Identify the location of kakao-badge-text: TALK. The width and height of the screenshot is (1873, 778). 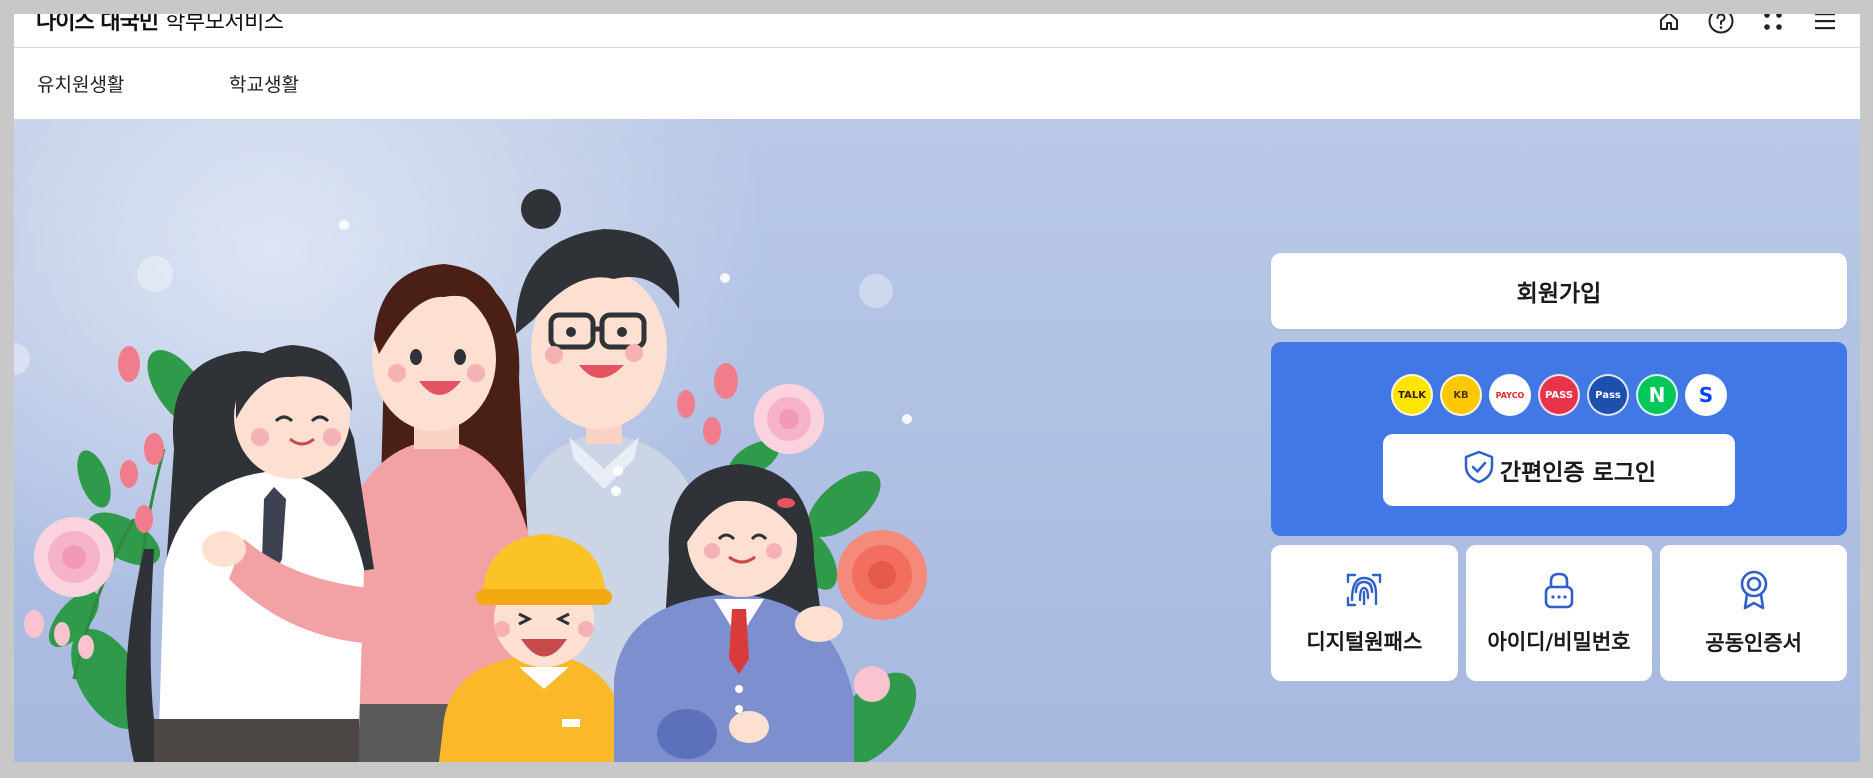
(1412, 395).